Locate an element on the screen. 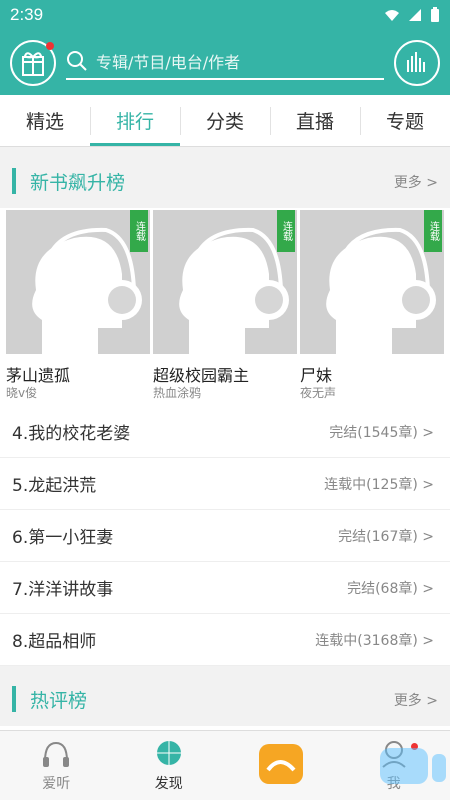  section-title: 热评榜 is located at coordinates (59, 701).